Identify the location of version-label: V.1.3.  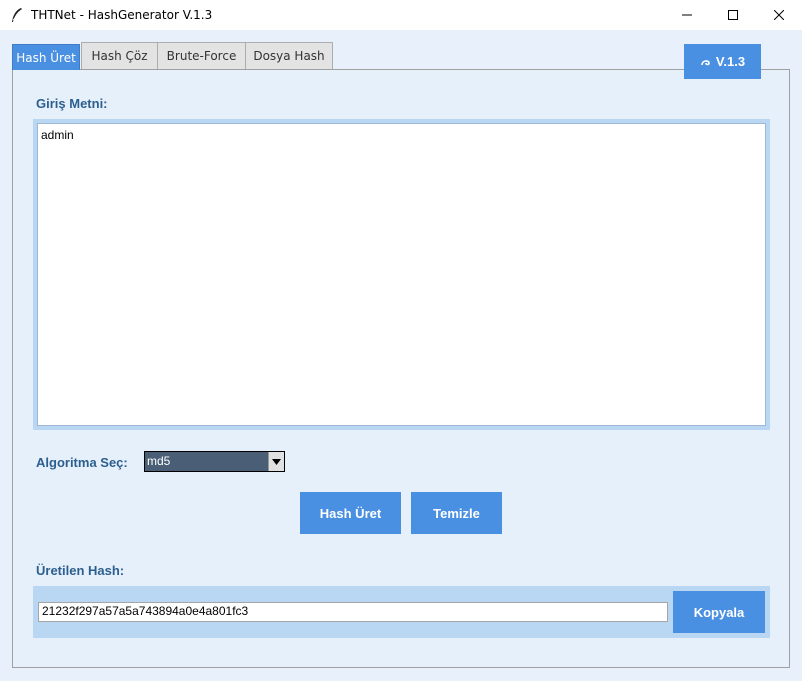
(730, 61).